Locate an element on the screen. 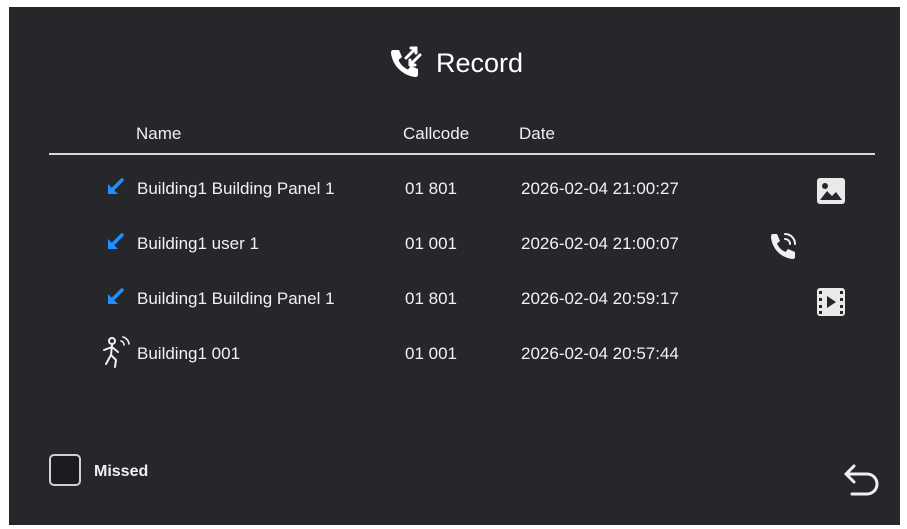  record-date: 2026-02-04 20:57:44 is located at coordinates (600, 353).